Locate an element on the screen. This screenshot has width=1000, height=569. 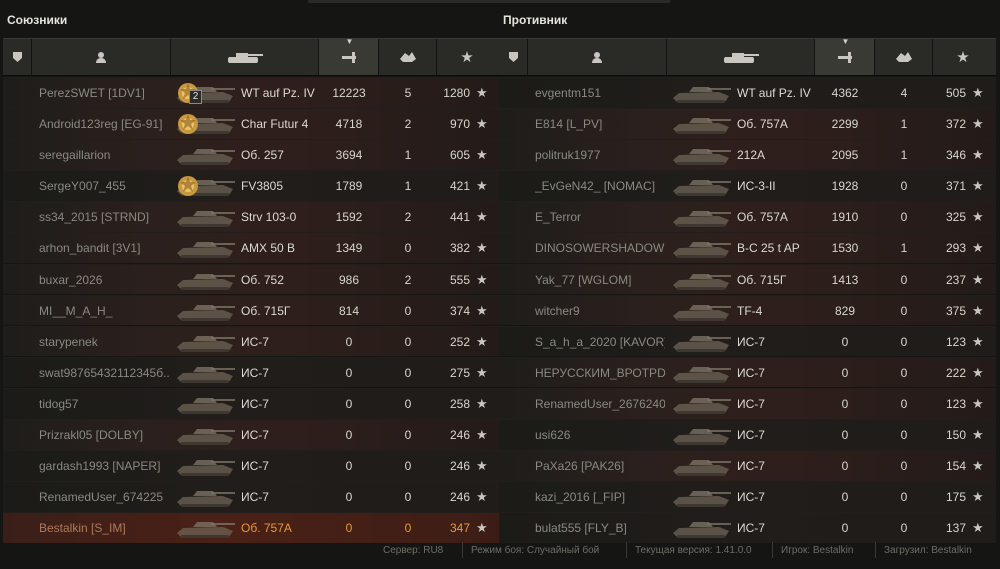
ally-row: swat98765432112345б... ИС-7 0 0 275 ★ is located at coordinates (251, 372).